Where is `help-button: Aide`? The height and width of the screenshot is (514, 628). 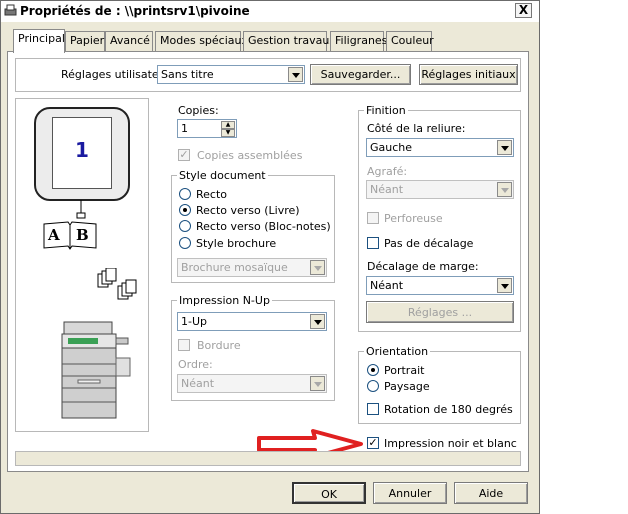
help-button: Aide is located at coordinates (491, 493).